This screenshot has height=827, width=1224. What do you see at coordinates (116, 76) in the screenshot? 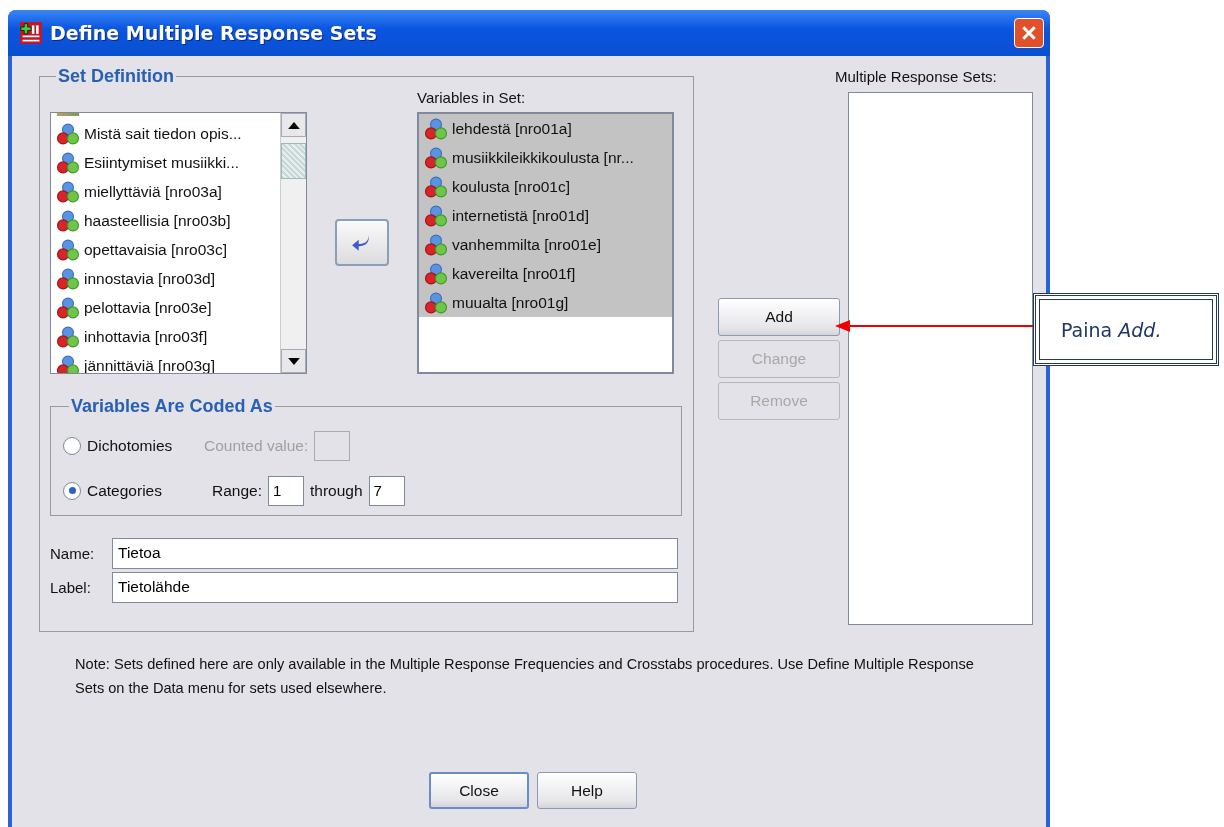
I see `group-title: Set Definition` at bounding box center [116, 76].